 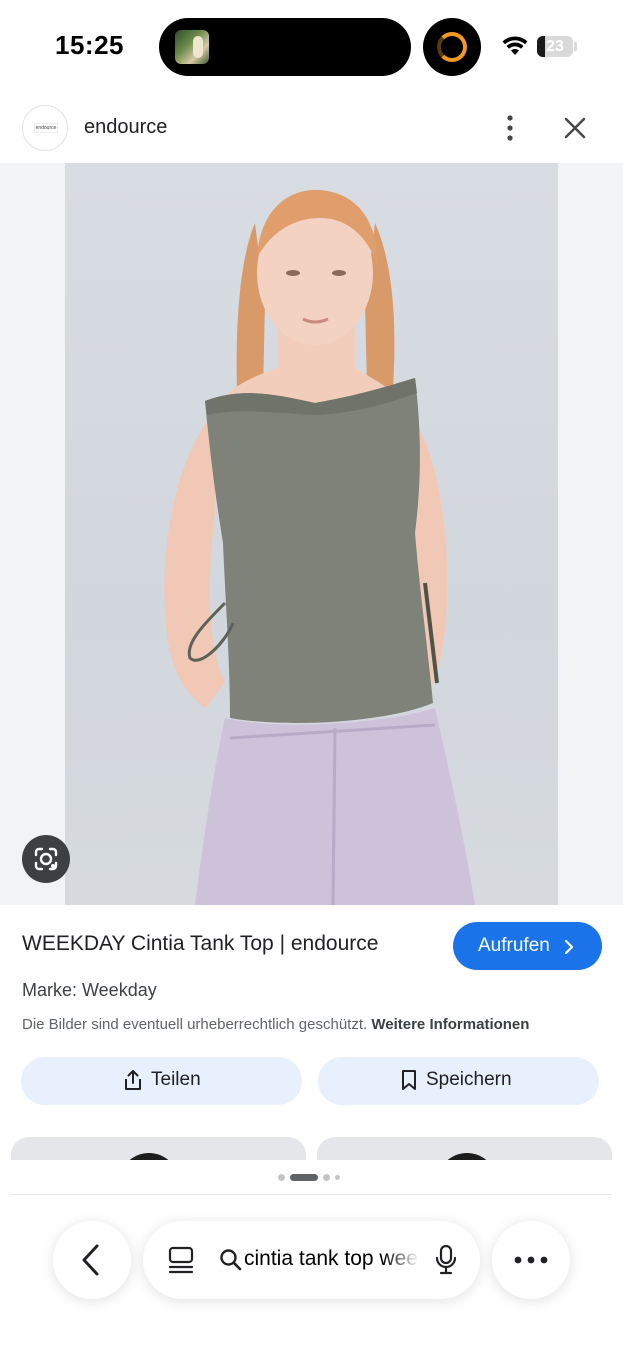 I want to click on search-icon, so click(x=231, y=1260).